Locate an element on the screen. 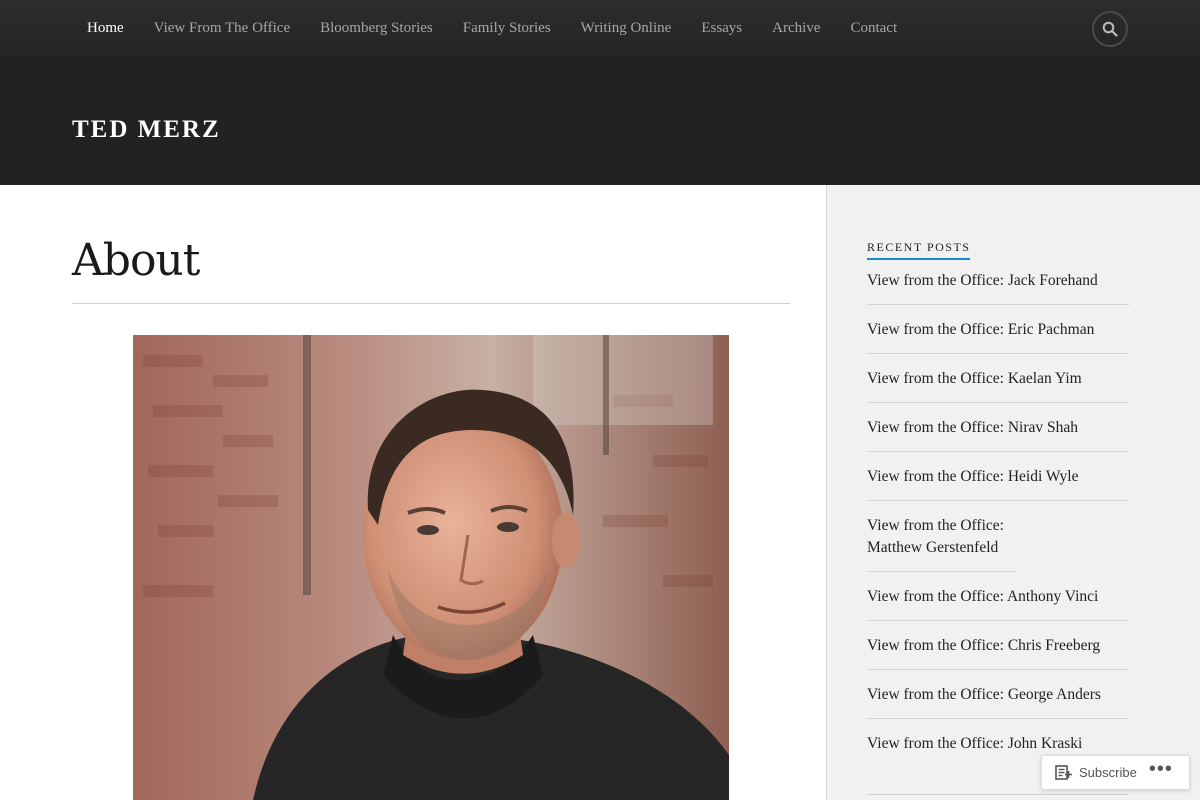  nav-item-view-from-the-office: View From The Office is located at coordinates (222, 28).